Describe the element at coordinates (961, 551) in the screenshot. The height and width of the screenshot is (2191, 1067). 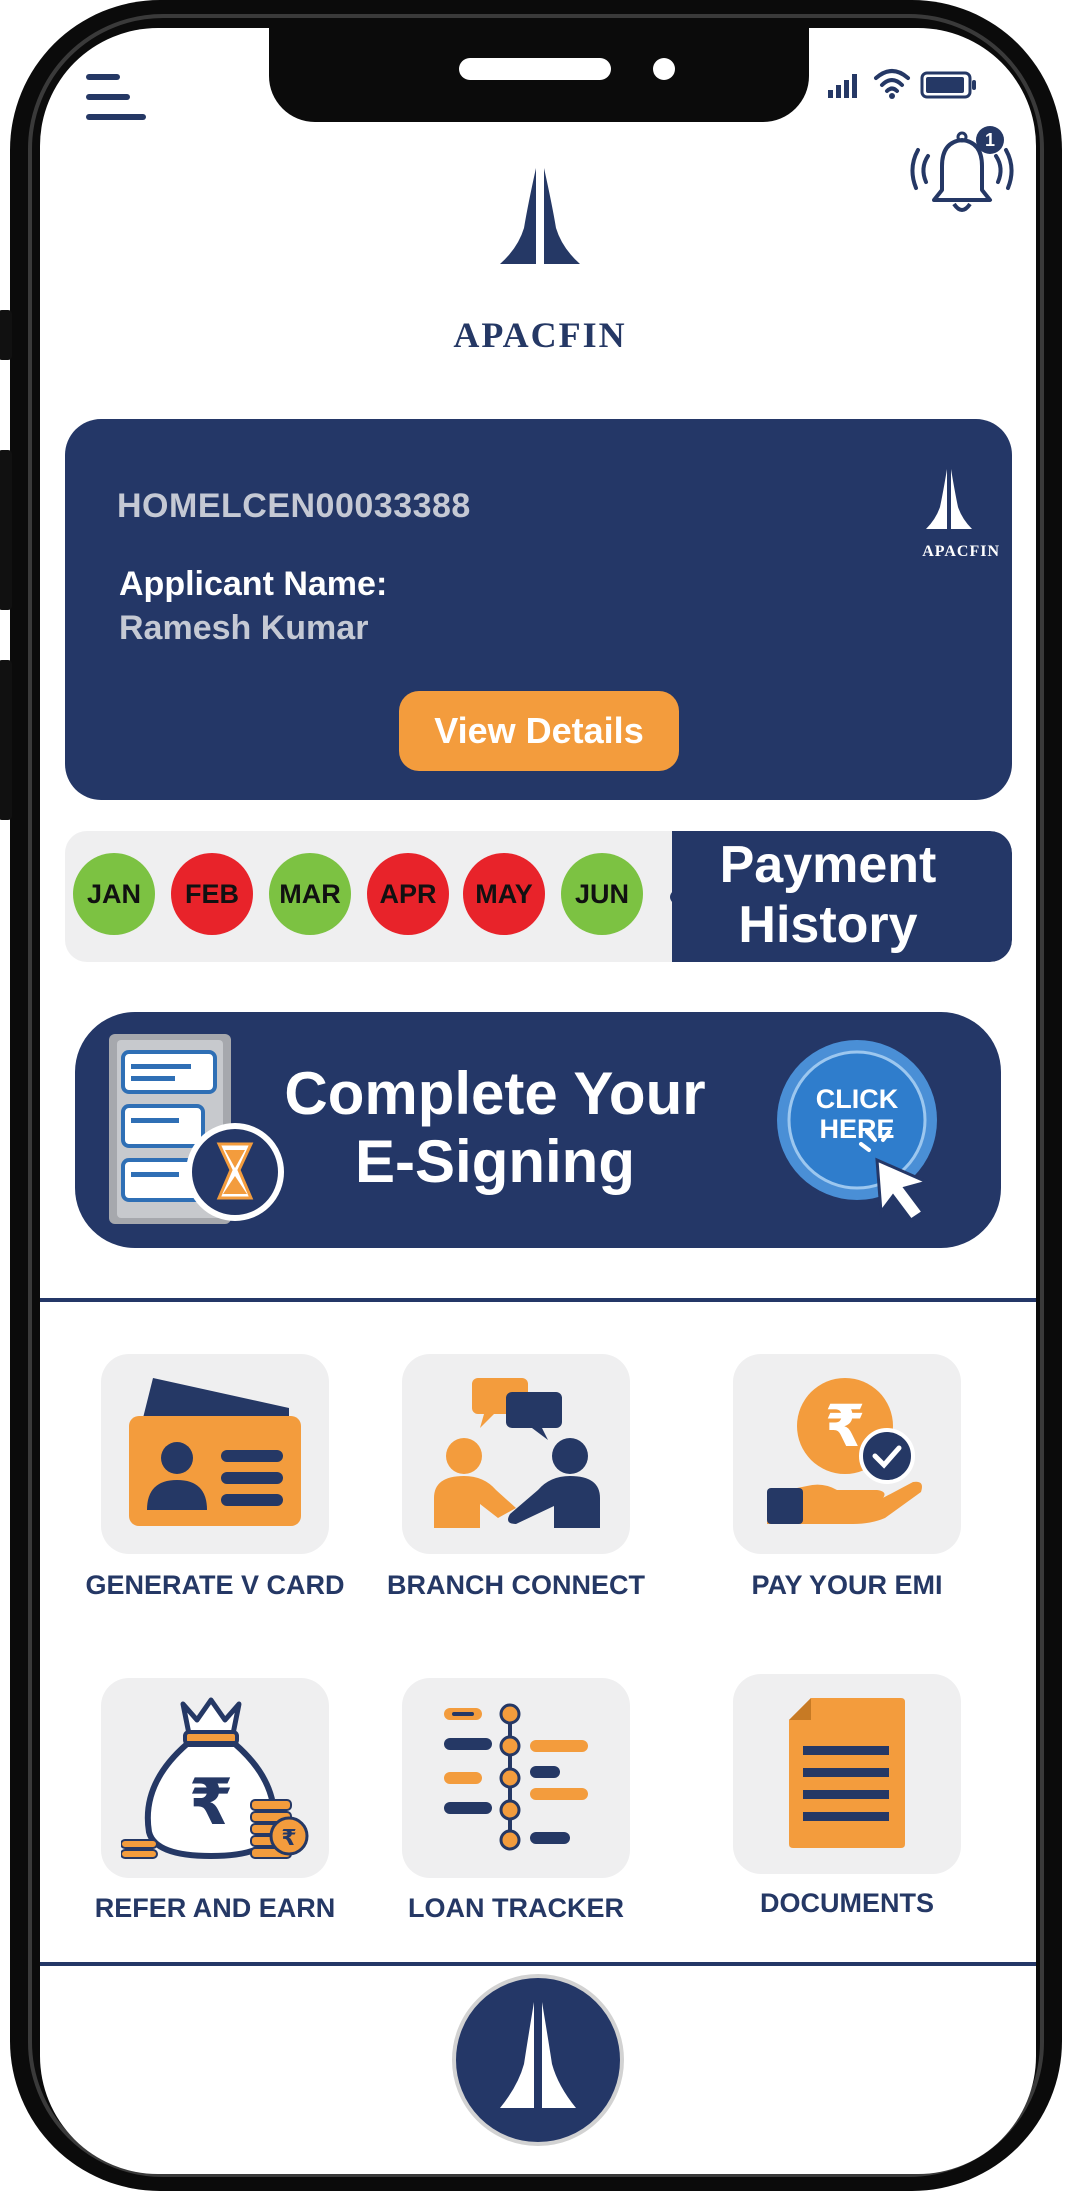
I see `card-logo-wordmark: APACFIN` at that location.